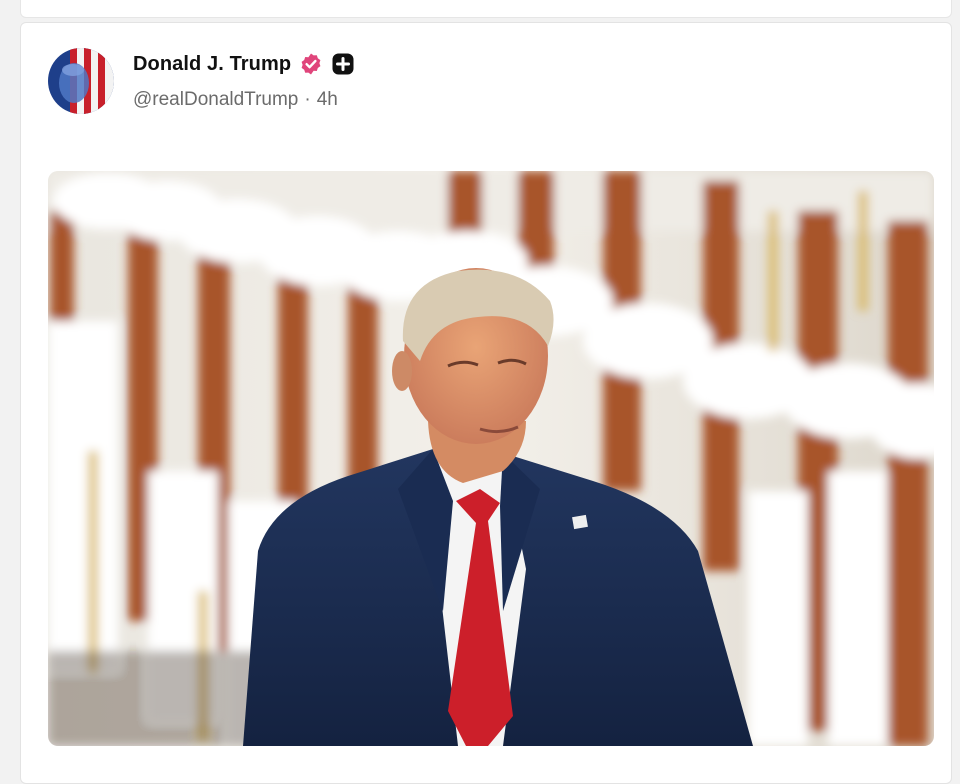 This screenshot has height=784, width=960. I want to click on author-name: Donald J. Trump, so click(212, 64).